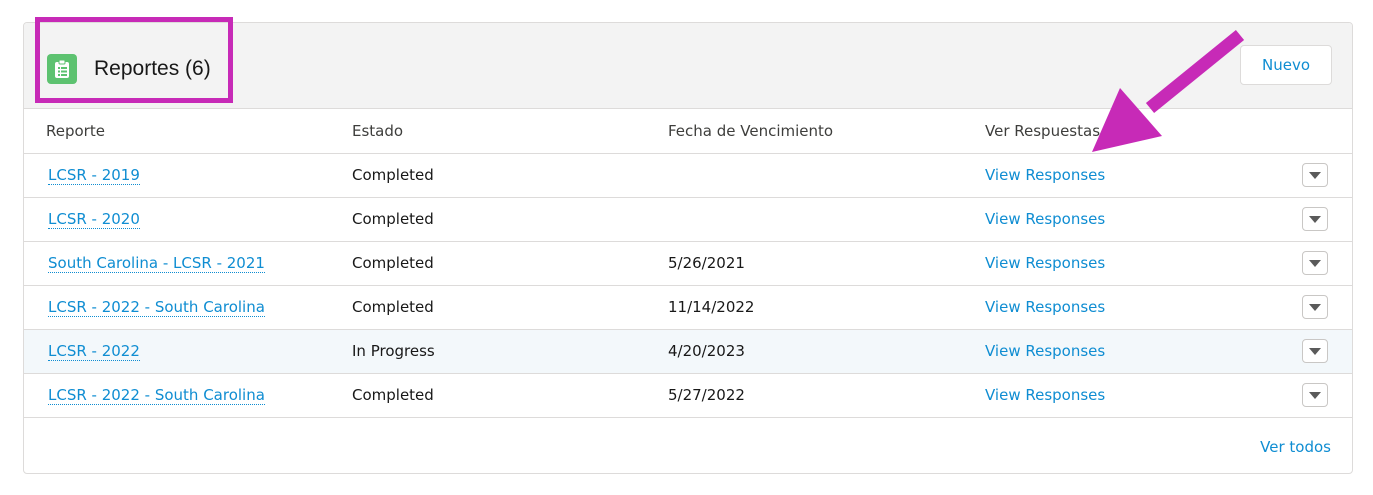 The width and height of the screenshot is (1373, 495). I want to click on due-date-cell: 4/20/2023, so click(706, 351).